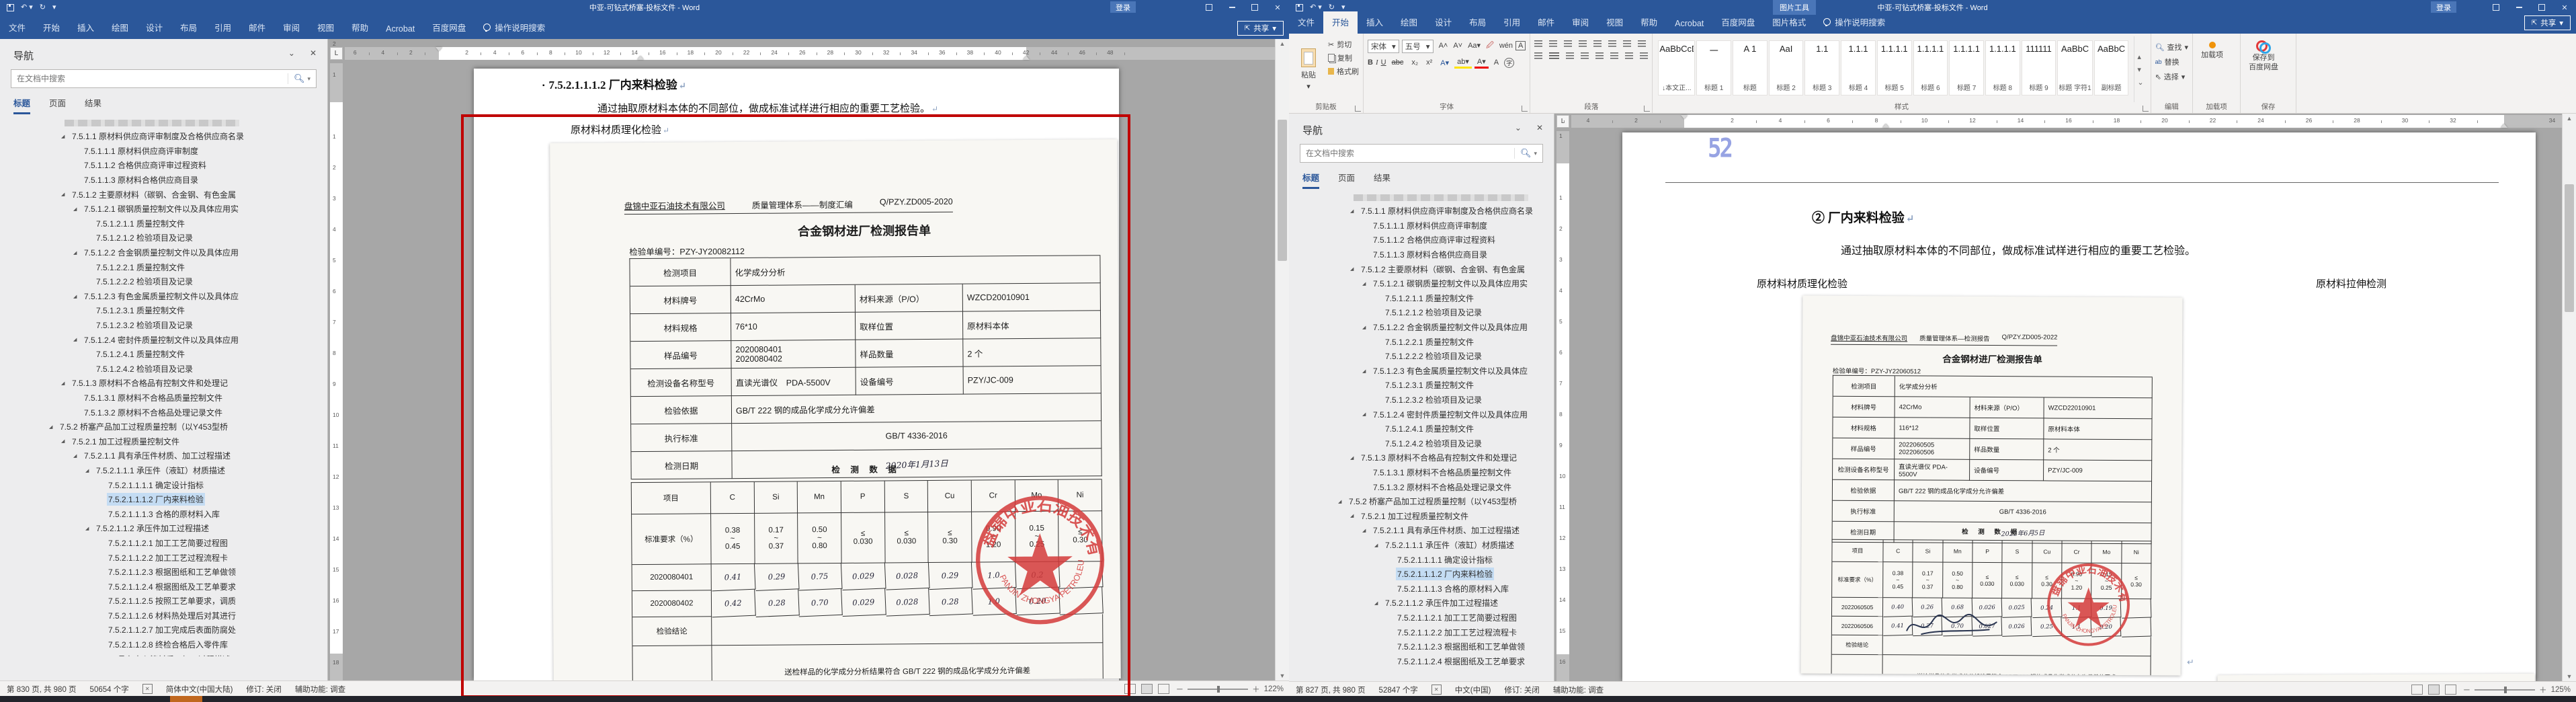 The height and width of the screenshot is (702, 2576). What do you see at coordinates (1383, 46) in the screenshot?
I see `font-name-combo: 宋体 ▾` at bounding box center [1383, 46].